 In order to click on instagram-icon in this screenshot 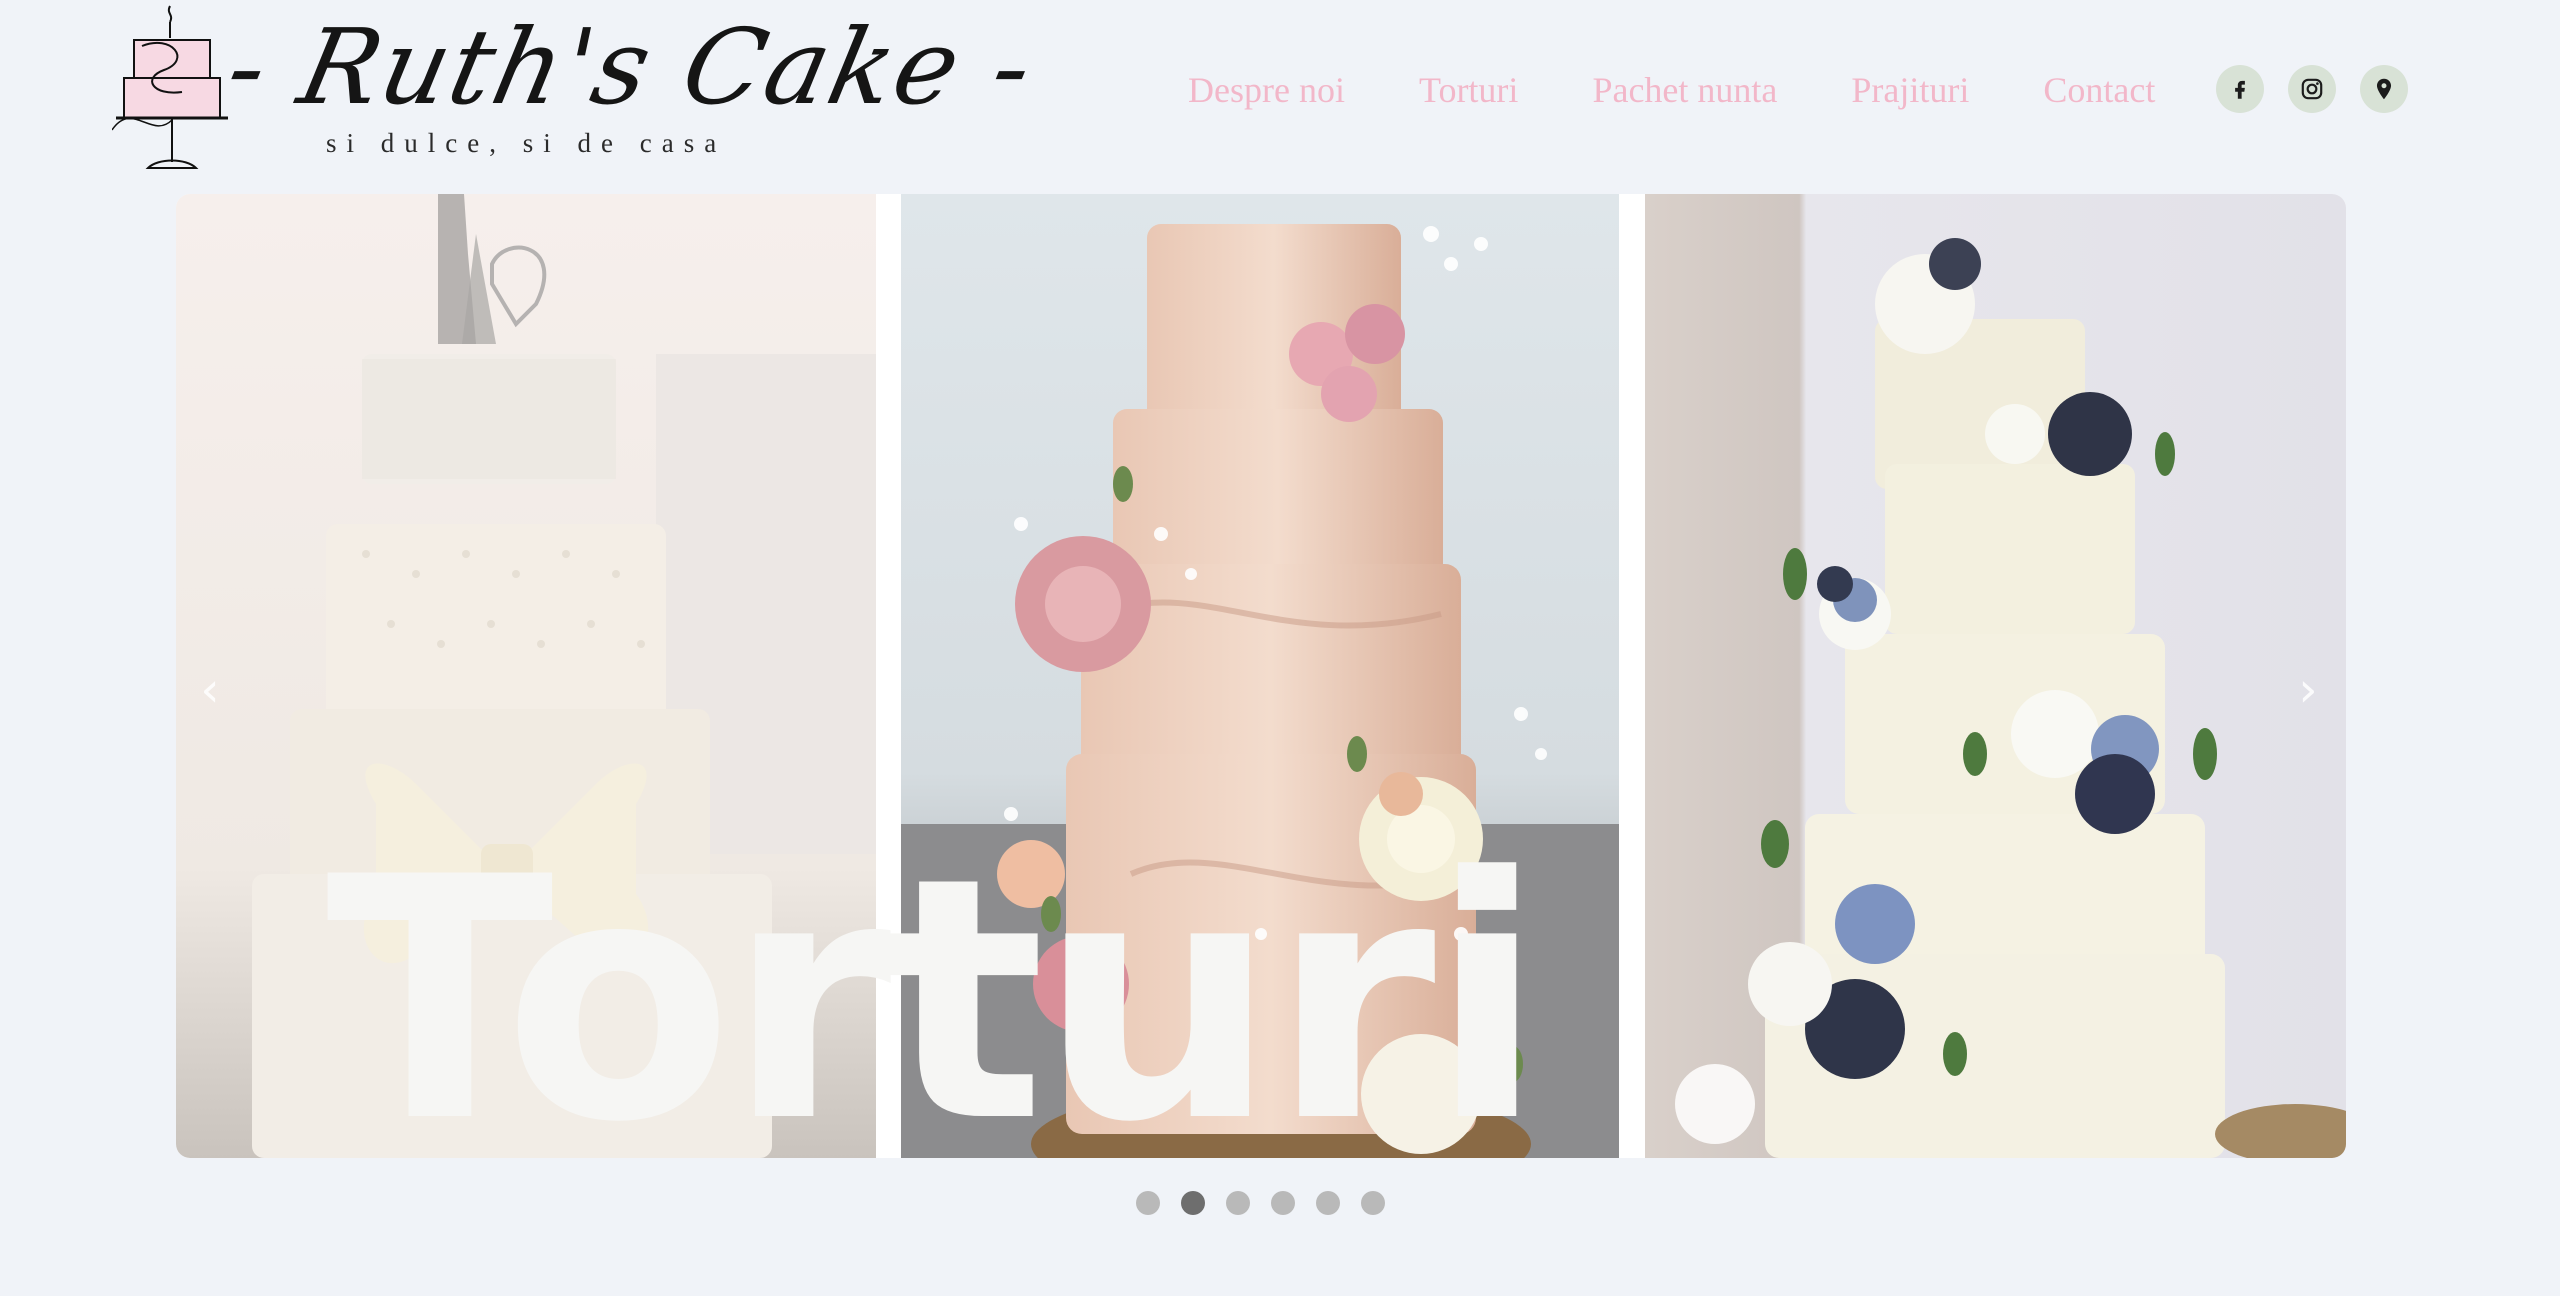, I will do `click(2312, 89)`.